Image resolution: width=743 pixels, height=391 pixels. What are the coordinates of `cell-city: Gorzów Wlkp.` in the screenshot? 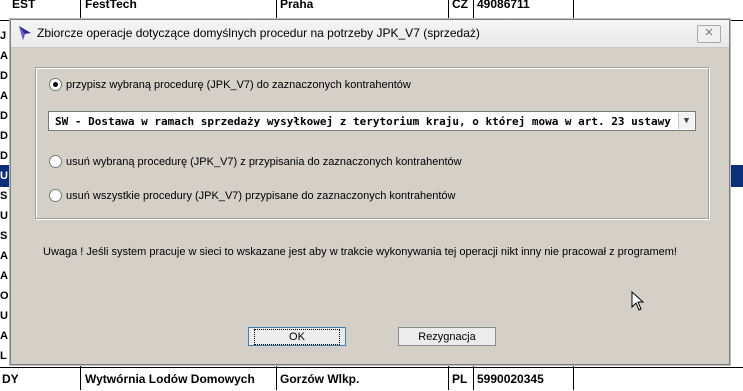 It's located at (320, 379).